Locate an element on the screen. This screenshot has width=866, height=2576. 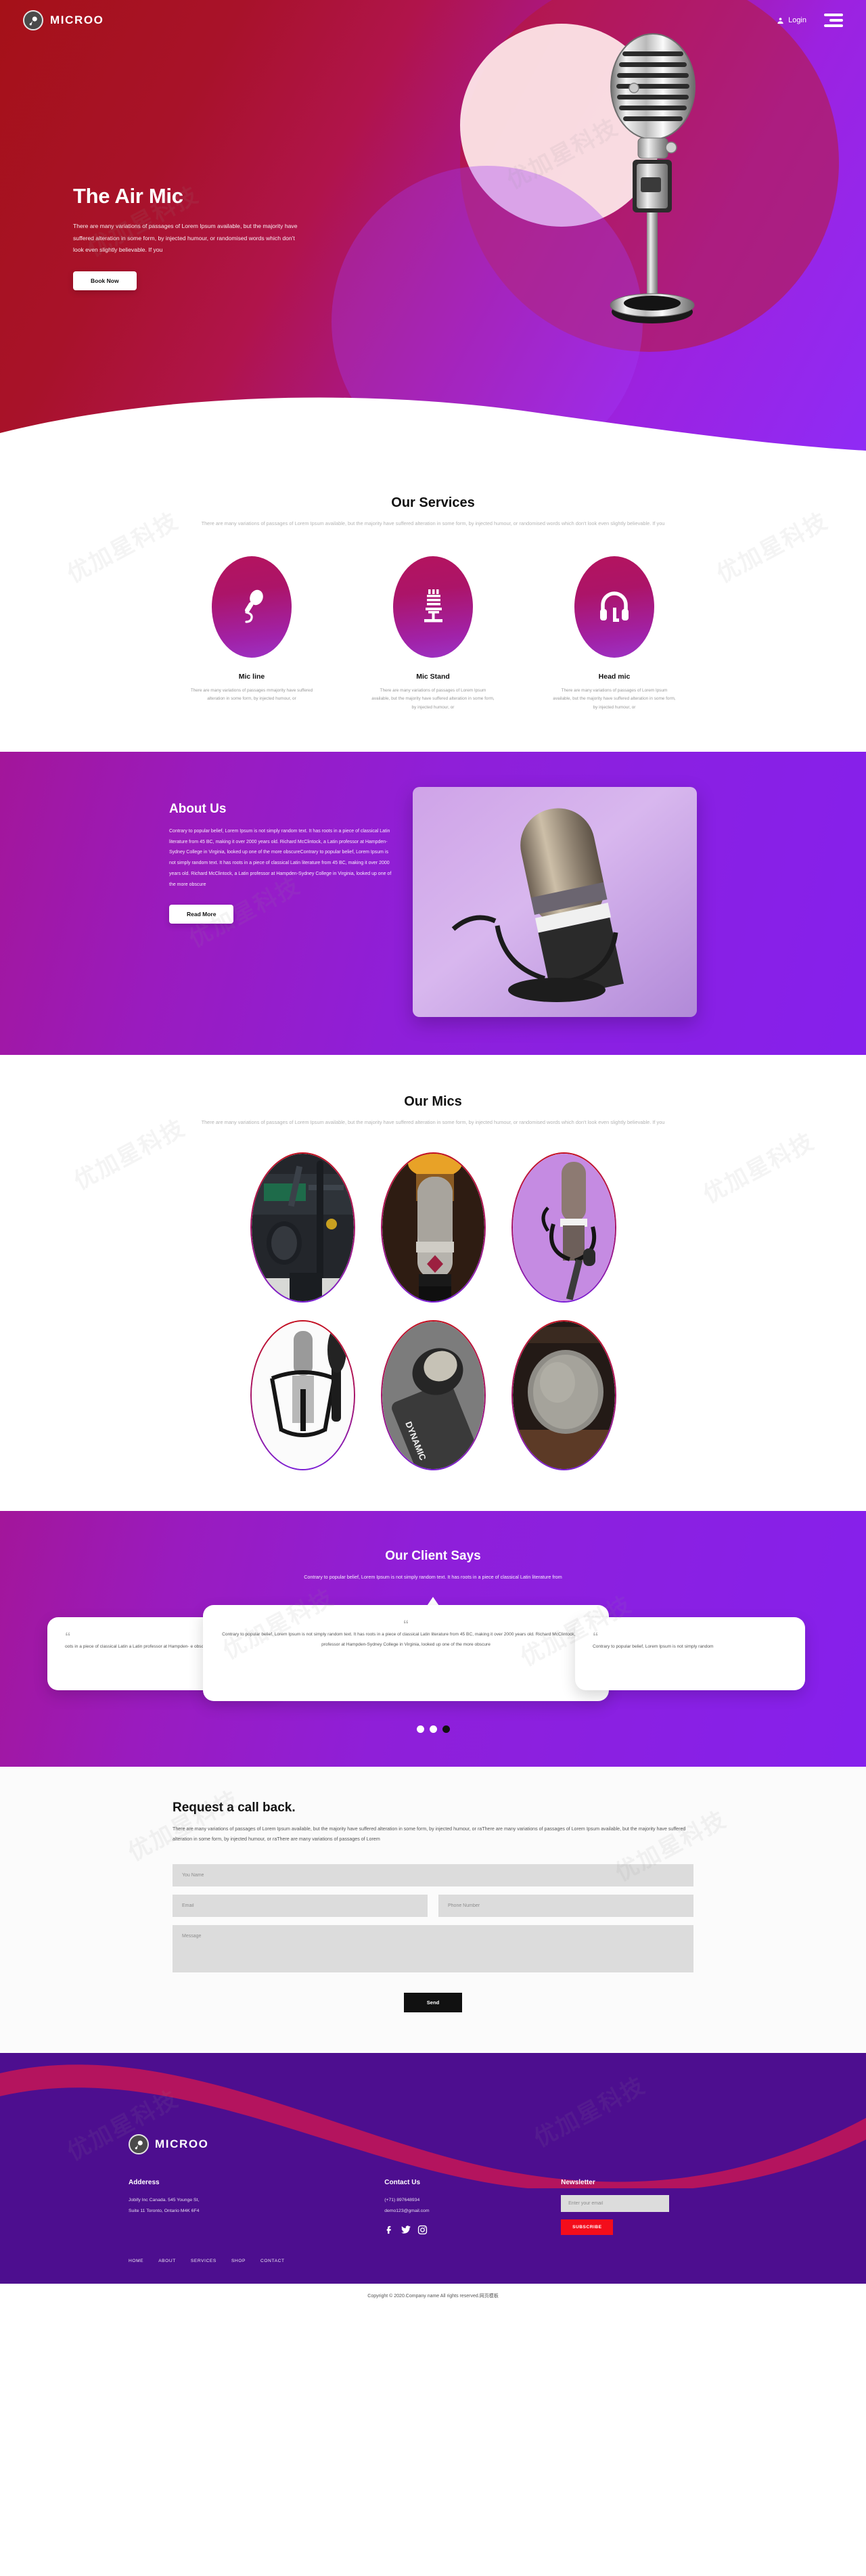
hero-bottom-curve is located at coordinates (433, 426).